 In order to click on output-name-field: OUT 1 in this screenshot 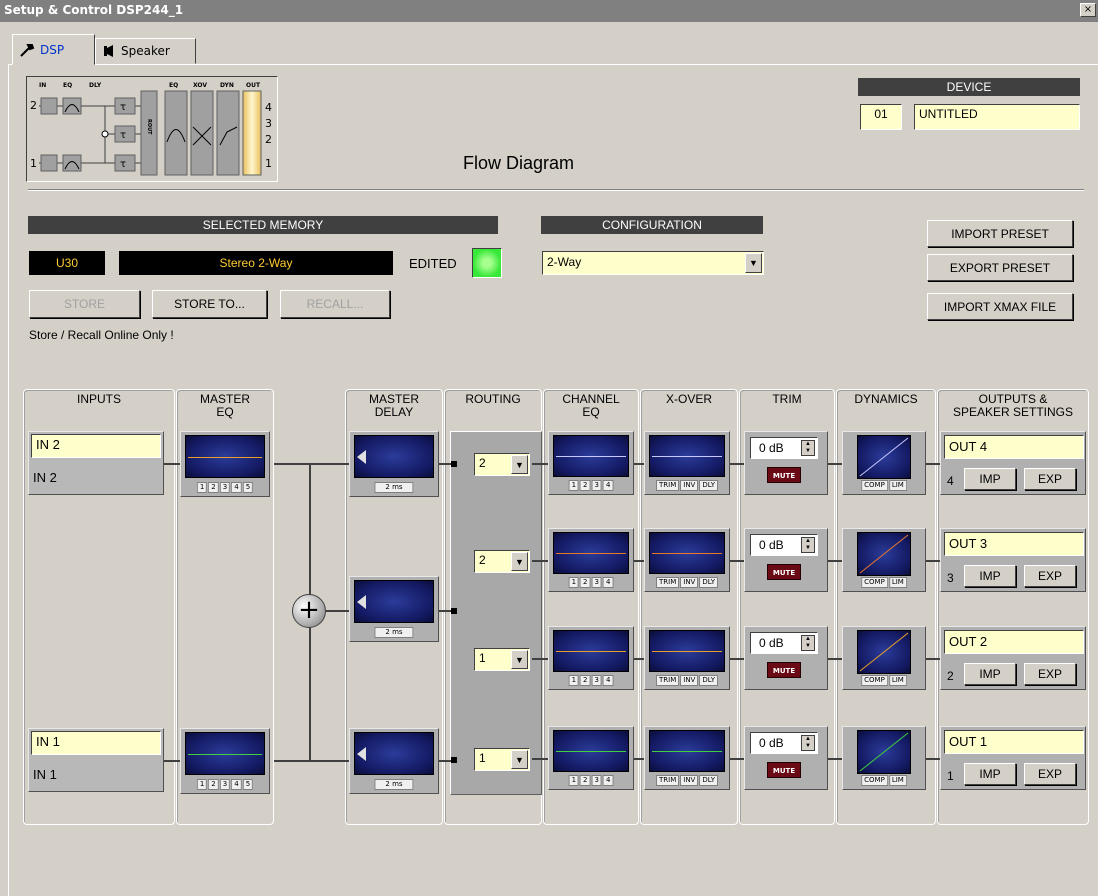, I will do `click(1014, 742)`.